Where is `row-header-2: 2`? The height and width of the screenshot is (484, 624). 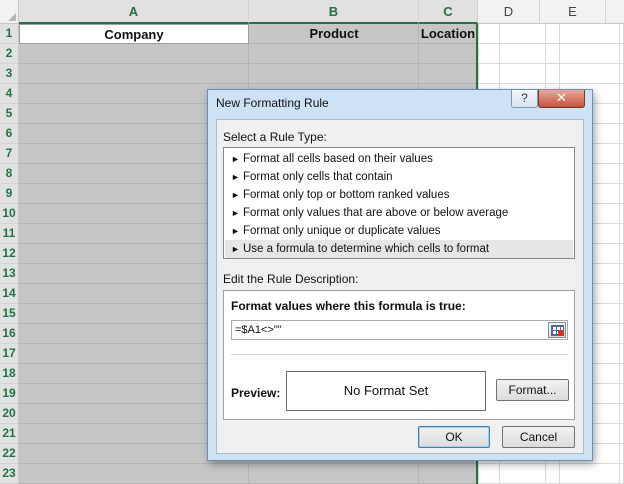
row-header-2: 2 is located at coordinates (9, 54).